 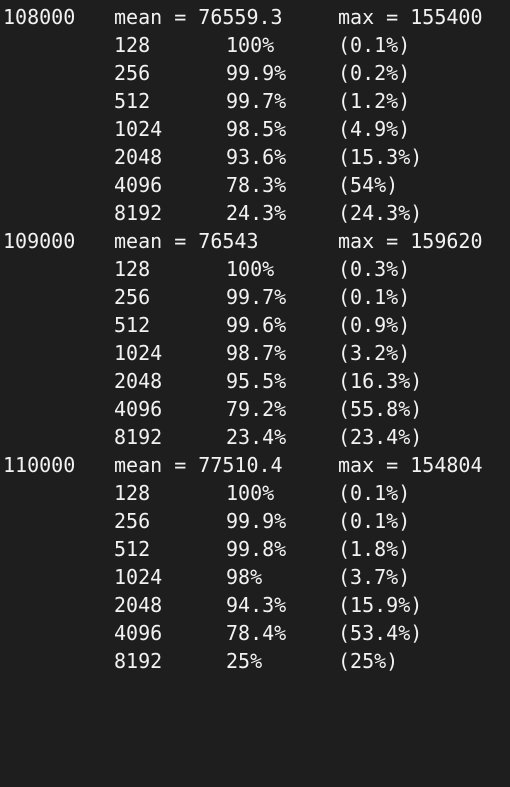 I want to click on share-value: (4.9%), so click(x=374, y=129).